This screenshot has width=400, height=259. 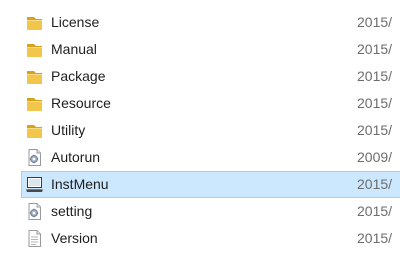 What do you see at coordinates (200, 49) in the screenshot?
I see `file-row-manual: Manual 2015/` at bounding box center [200, 49].